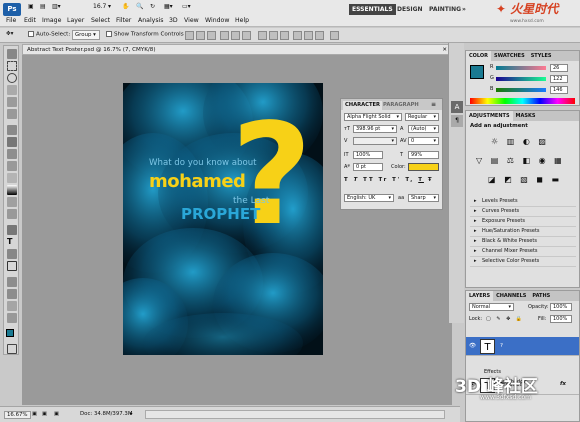  I want to click on menu-select: Select, so click(100, 20).